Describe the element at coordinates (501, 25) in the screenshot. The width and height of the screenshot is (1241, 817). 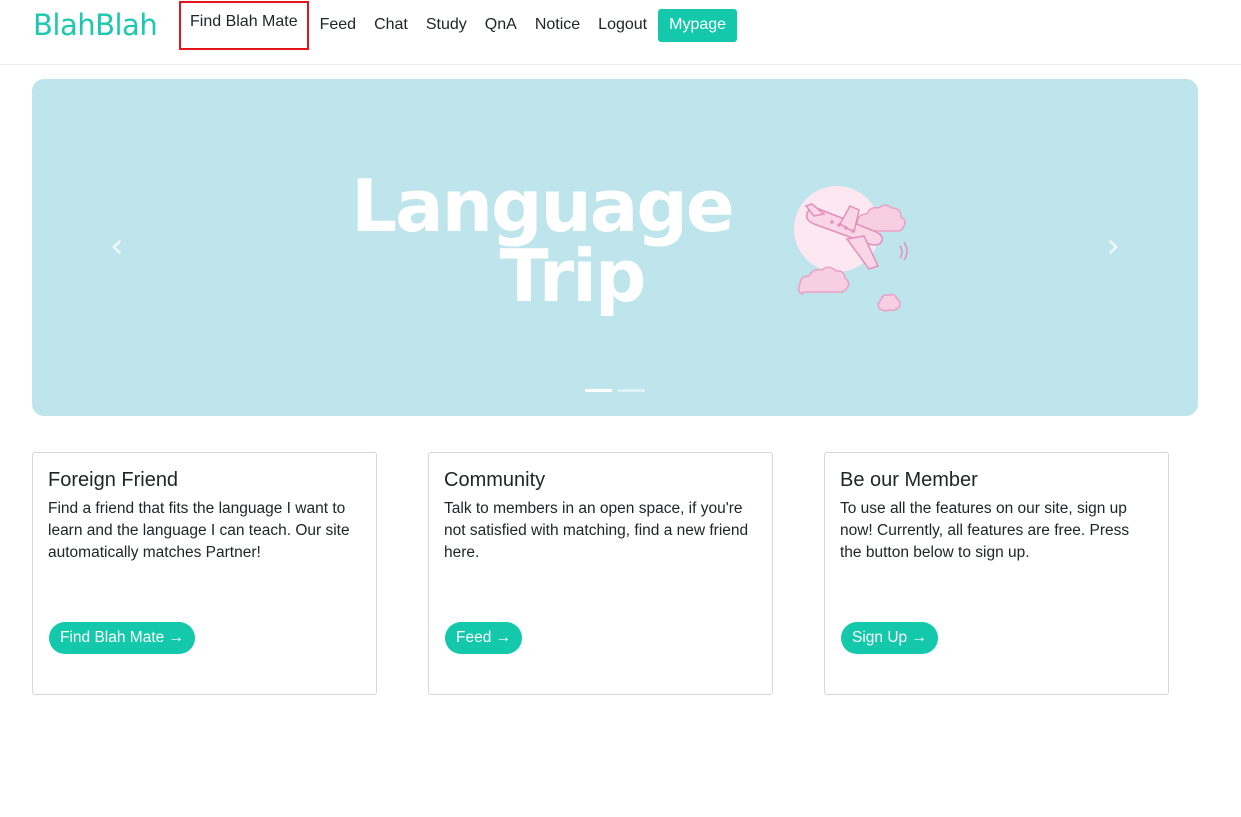
I see `nav-qna: QnA` at that location.